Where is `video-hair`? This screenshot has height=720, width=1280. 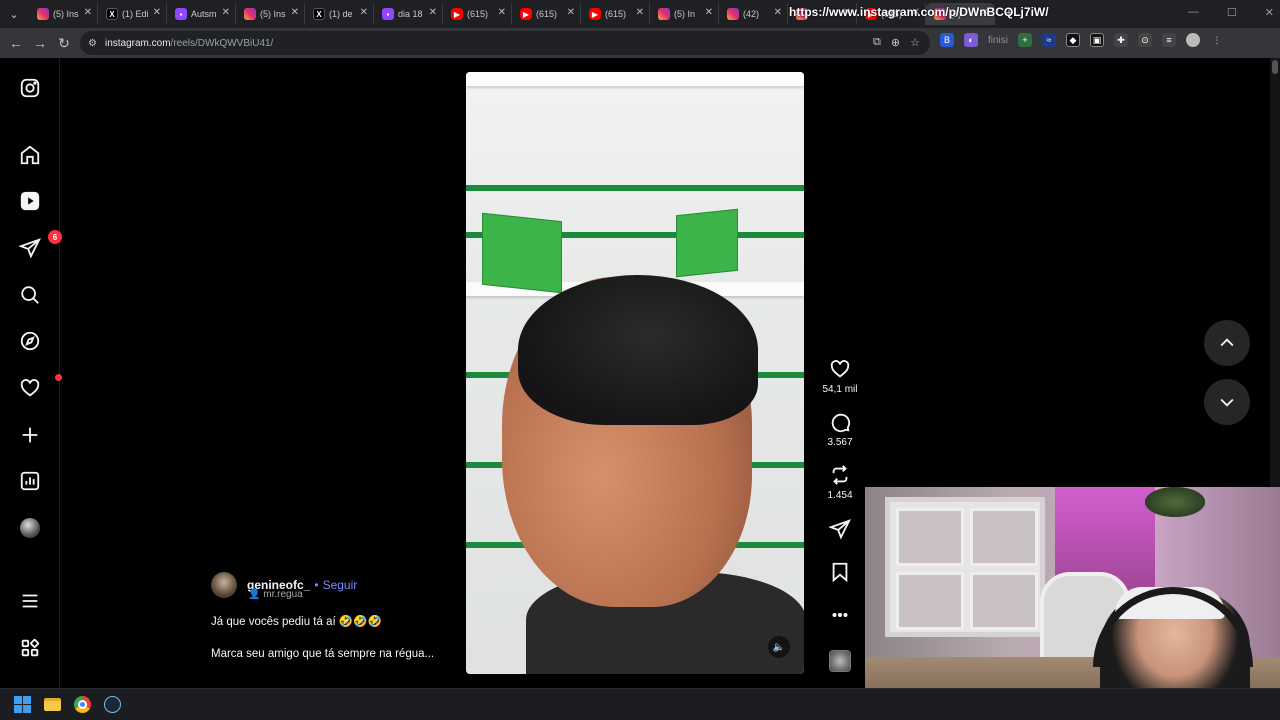
video-hair is located at coordinates (638, 350).